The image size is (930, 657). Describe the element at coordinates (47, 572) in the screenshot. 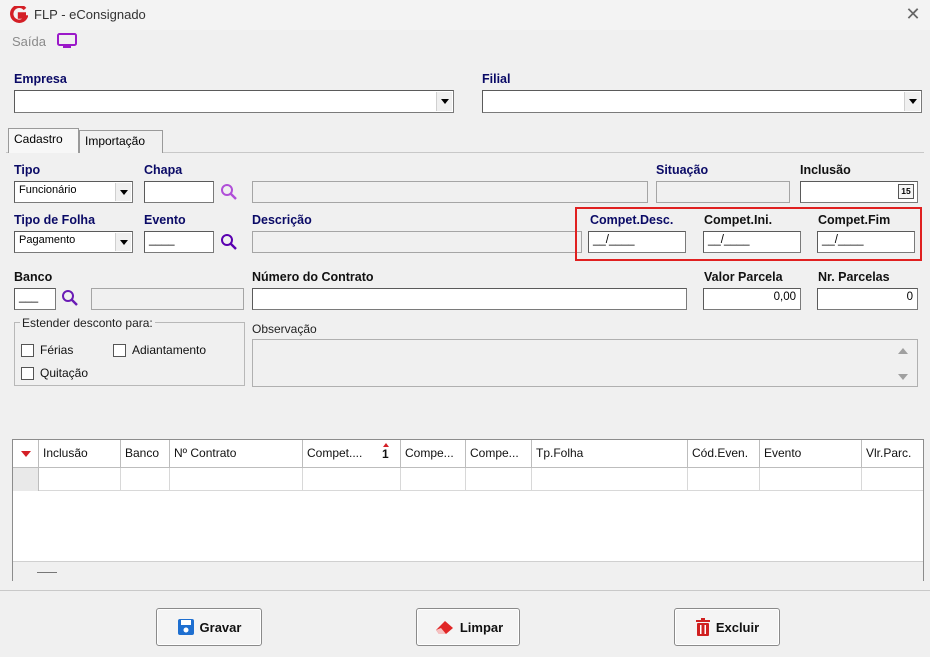

I see `minus-icon` at that location.